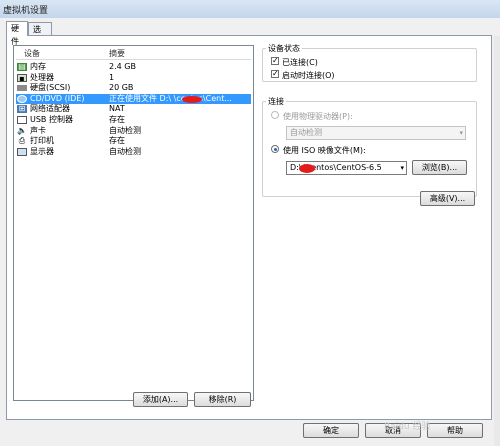  I want to click on connected-label: 已连接(C), so click(300, 62).